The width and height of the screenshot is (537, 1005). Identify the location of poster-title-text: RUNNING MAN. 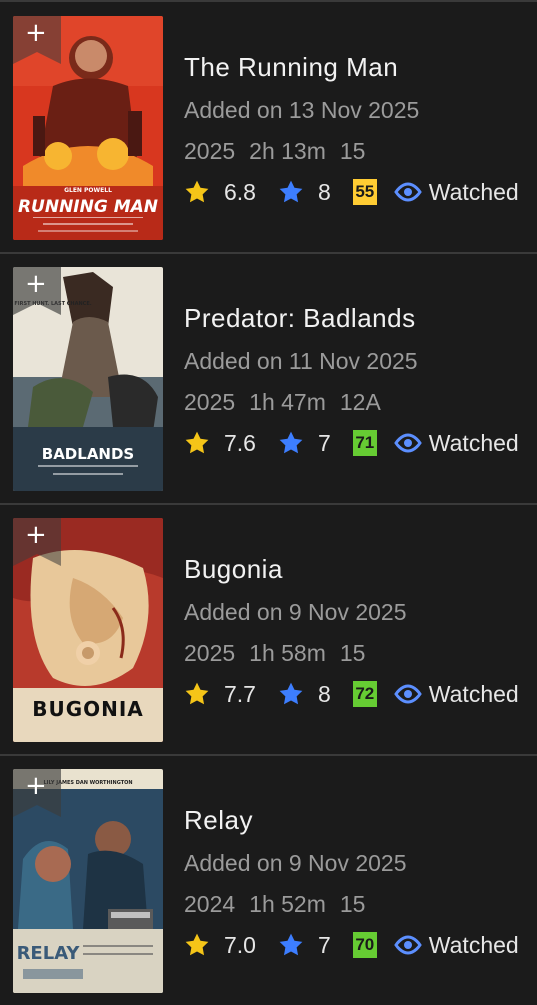
(88, 207).